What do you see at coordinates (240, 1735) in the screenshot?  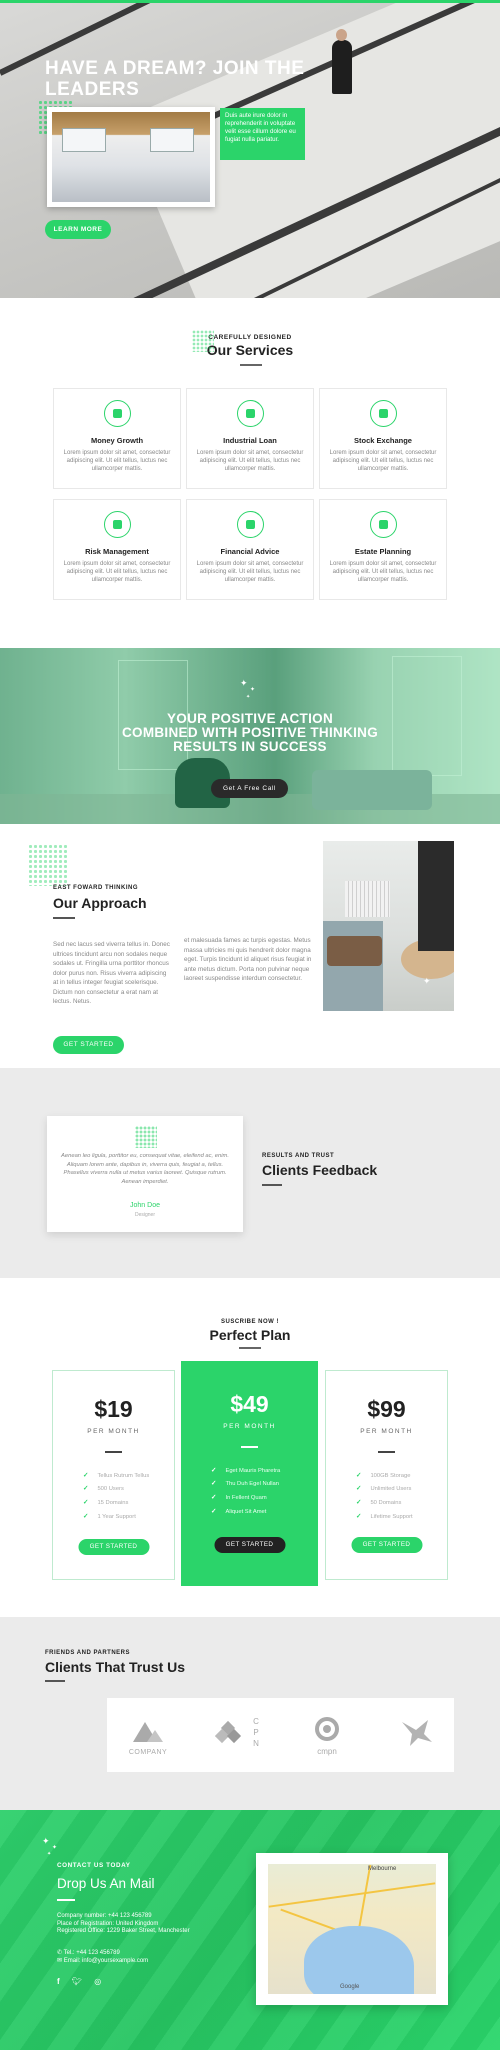 I see `cpn-logo: CPN` at bounding box center [240, 1735].